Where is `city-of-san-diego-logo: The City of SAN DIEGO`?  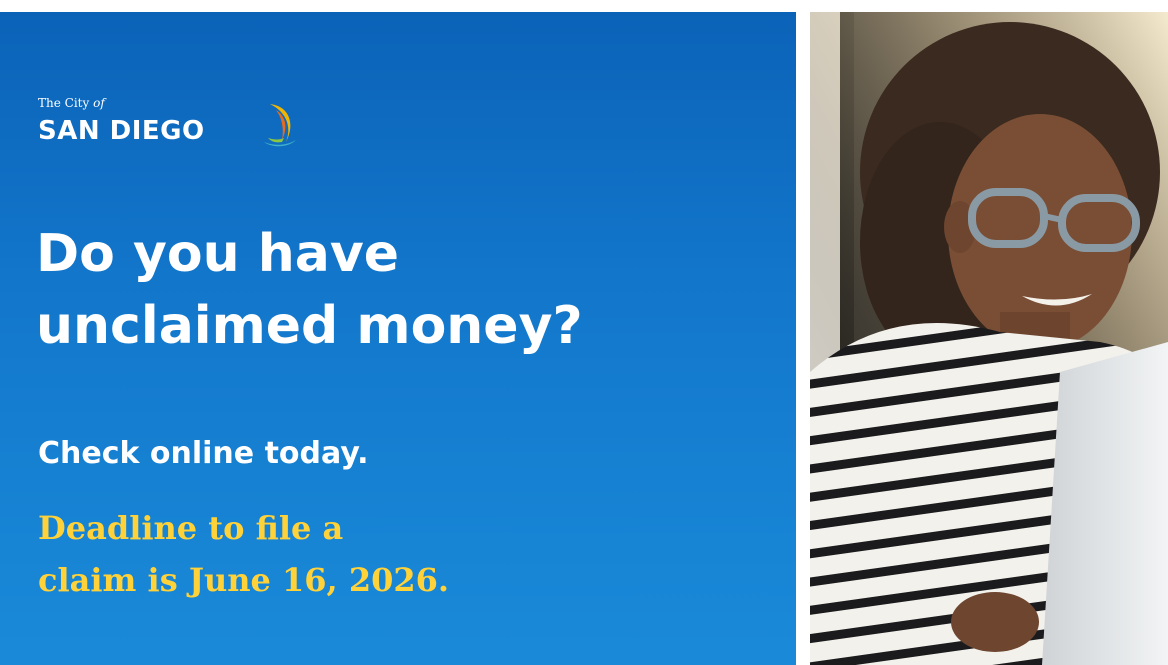
city-of-san-diego-logo: The City of SAN DIEGO is located at coordinates (178, 131).